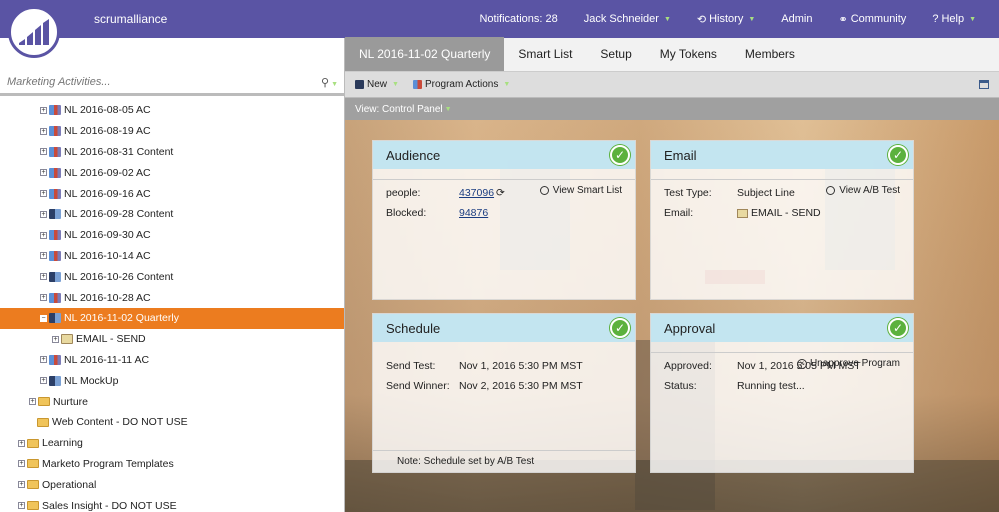 The image size is (999, 512). What do you see at coordinates (954, 19) in the screenshot?
I see `help-menu: ? Help ▼` at bounding box center [954, 19].